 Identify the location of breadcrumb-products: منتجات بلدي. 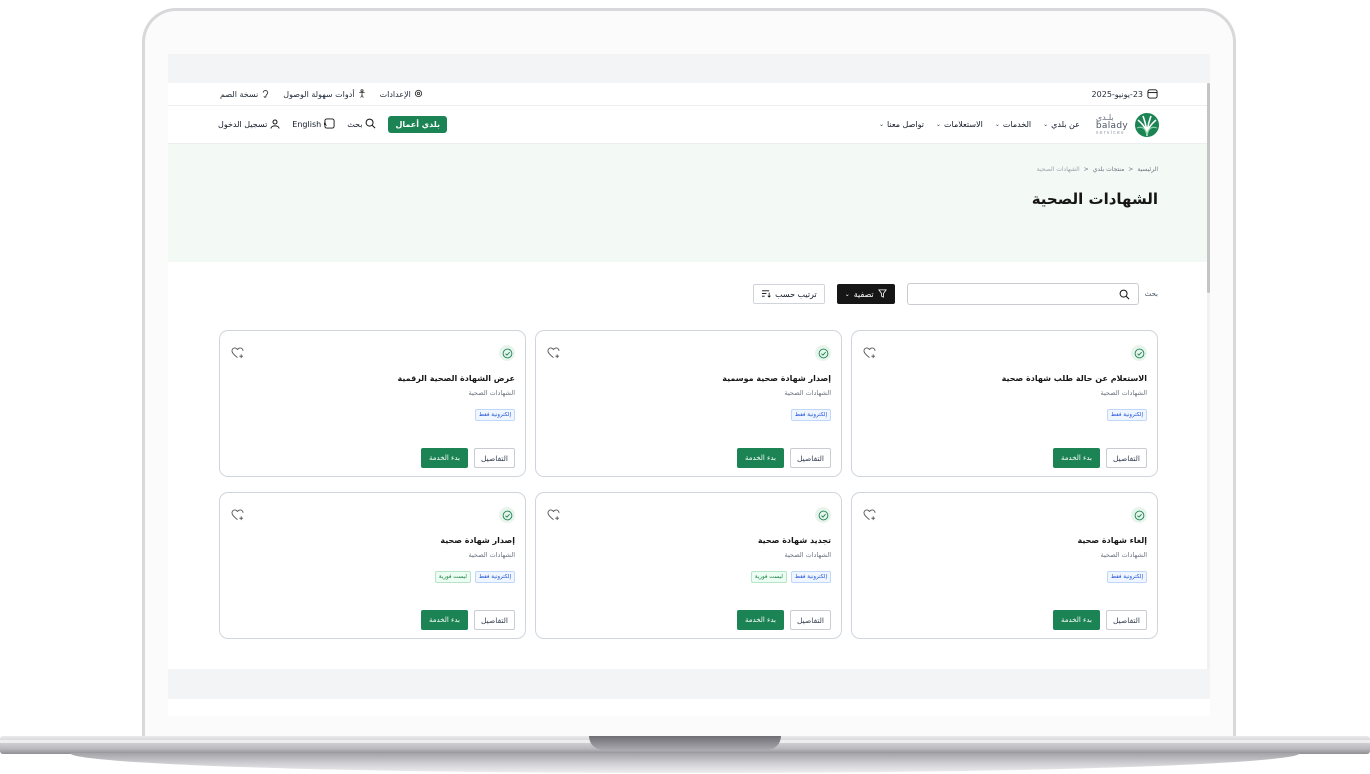
(1109, 169).